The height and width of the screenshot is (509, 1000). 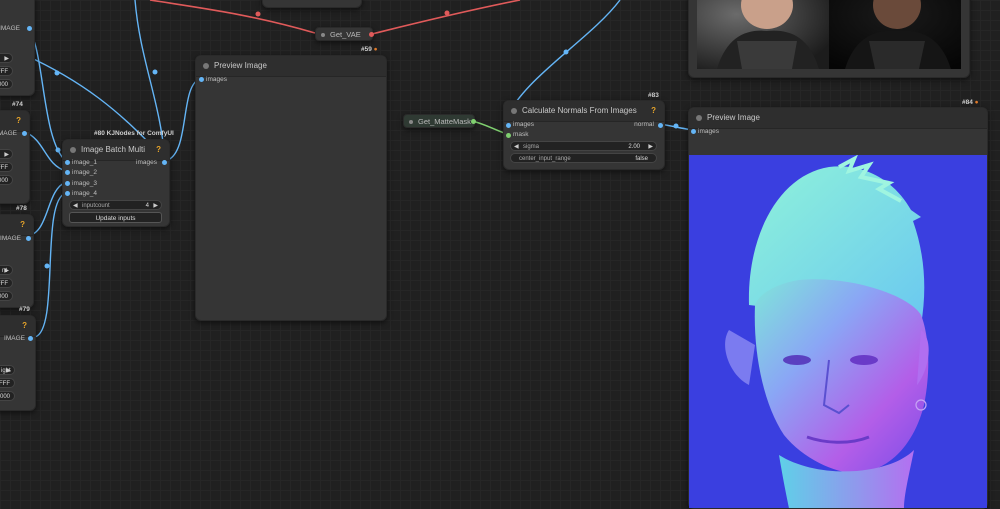 What do you see at coordinates (17, 104) in the screenshot?
I see `node-id-badge: #74` at bounding box center [17, 104].